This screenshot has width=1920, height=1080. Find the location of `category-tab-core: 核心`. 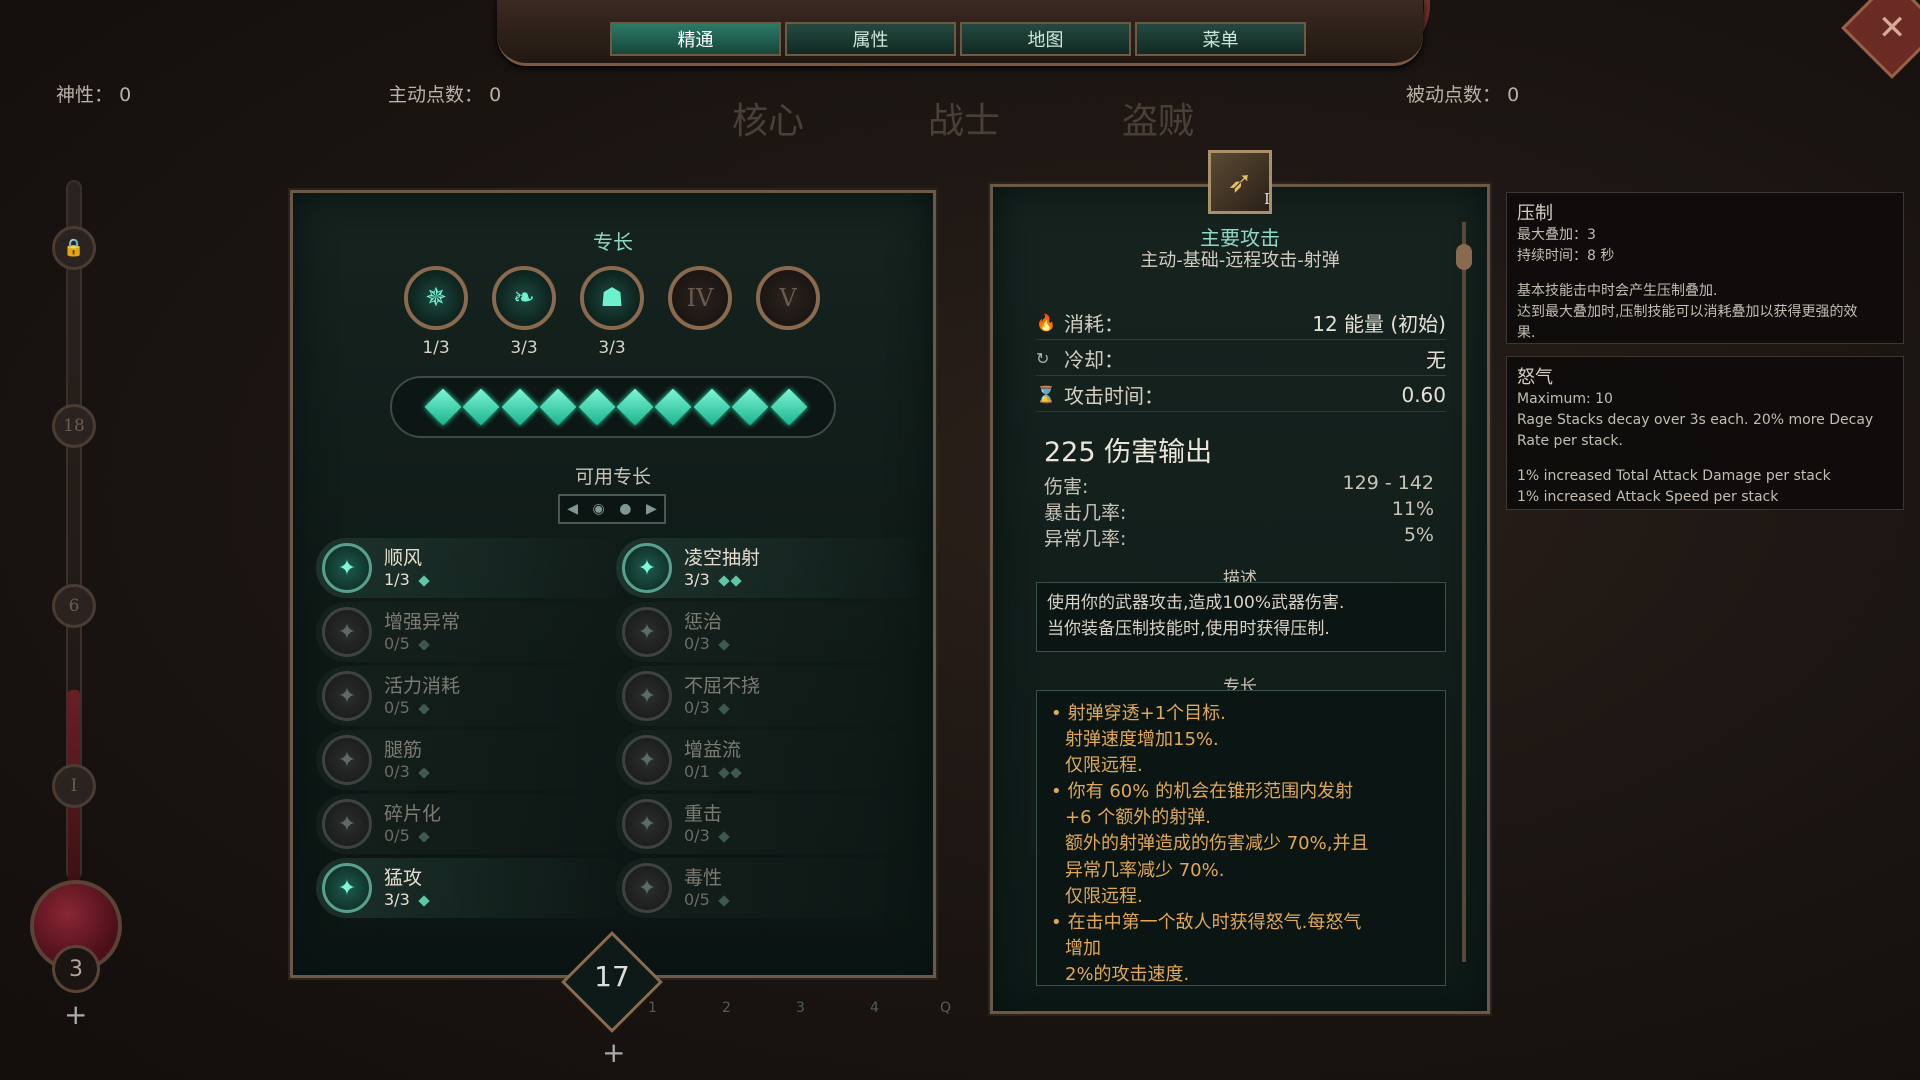

category-tab-core: 核心 is located at coordinates (768, 118).